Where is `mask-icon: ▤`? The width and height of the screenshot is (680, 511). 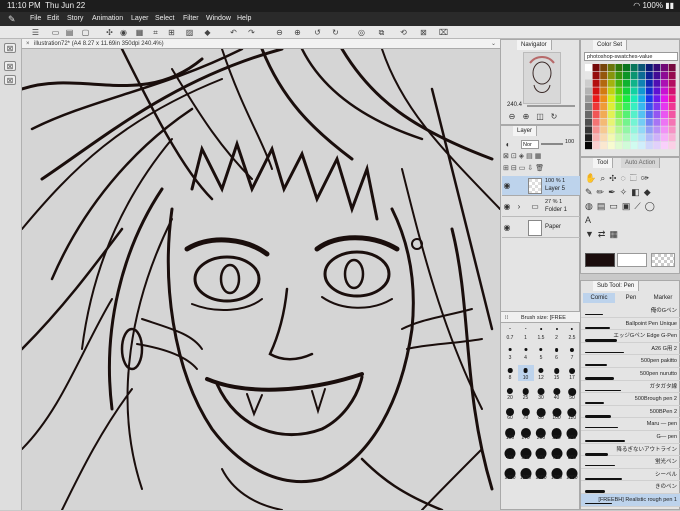 mask-icon: ▤ is located at coordinates (530, 156).